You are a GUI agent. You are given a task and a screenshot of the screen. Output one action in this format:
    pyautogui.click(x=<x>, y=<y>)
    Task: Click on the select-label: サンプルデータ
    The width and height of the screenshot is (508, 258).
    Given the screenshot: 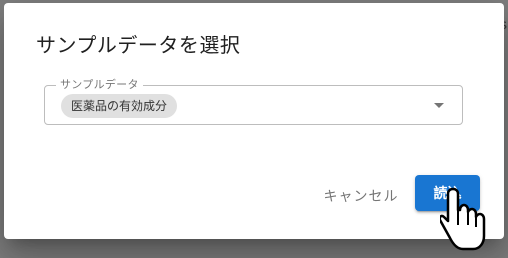 What is the action you would take?
    pyautogui.click(x=99, y=85)
    